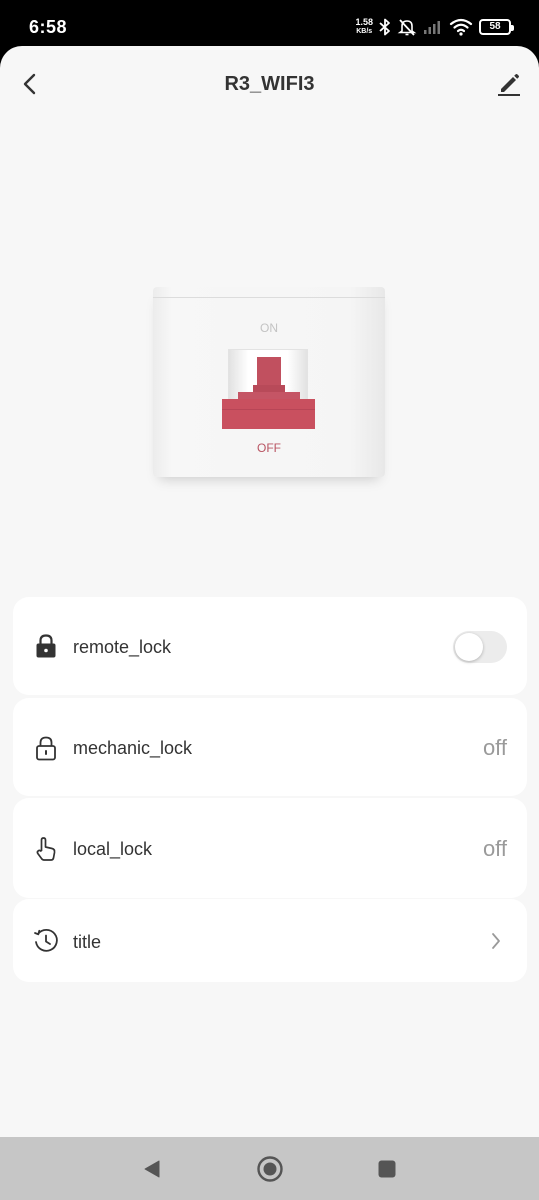 This screenshot has height=1200, width=539. Describe the element at coordinates (48, 27) in the screenshot. I see `status-time: 6:58` at that location.